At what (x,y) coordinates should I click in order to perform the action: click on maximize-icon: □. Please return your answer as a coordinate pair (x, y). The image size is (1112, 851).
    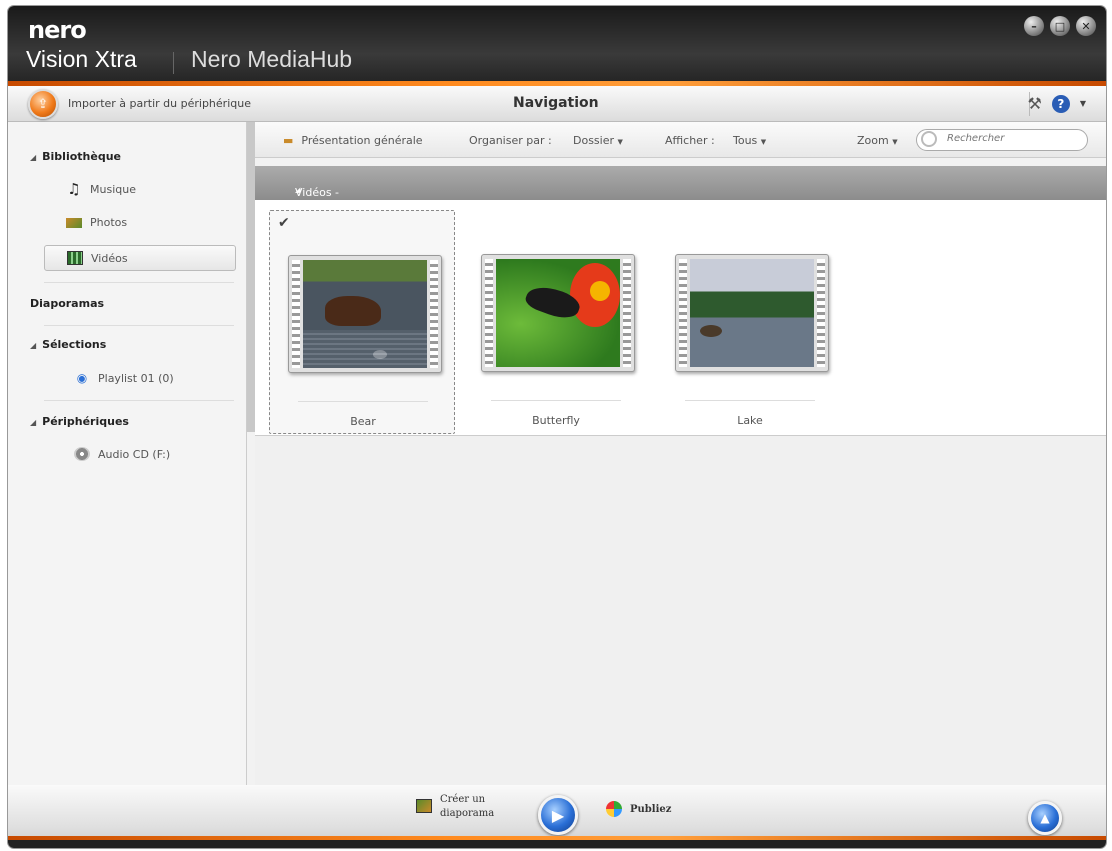
    Looking at the image, I should click on (1060, 26).